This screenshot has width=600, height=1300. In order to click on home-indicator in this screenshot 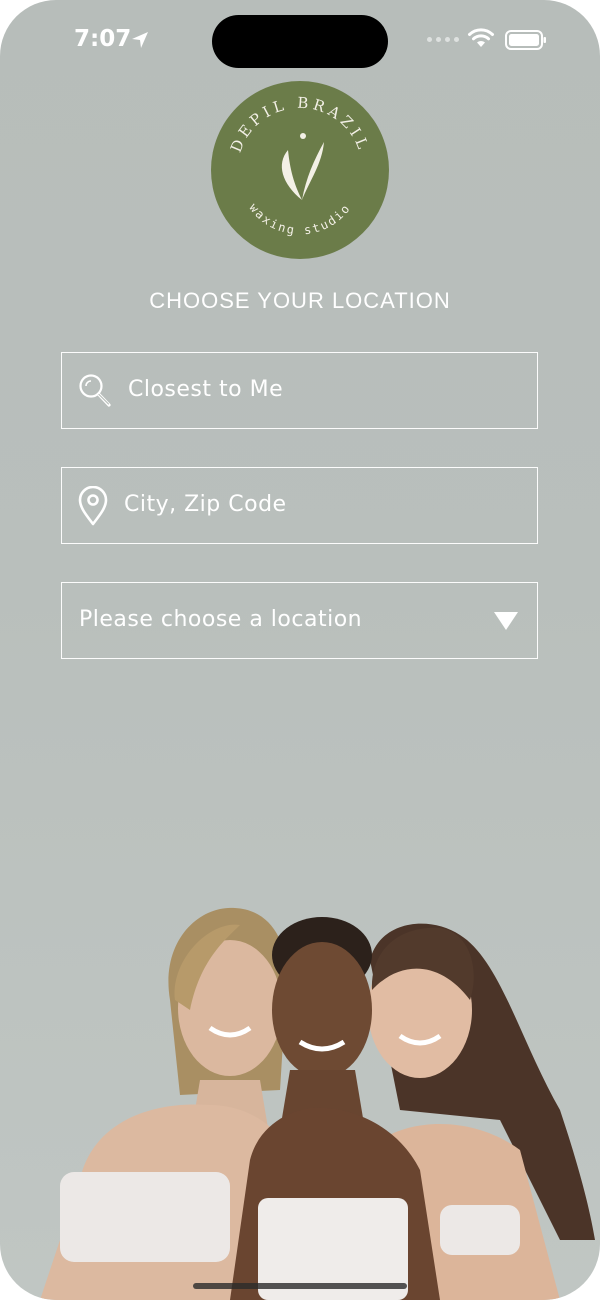, I will do `click(300, 1286)`.